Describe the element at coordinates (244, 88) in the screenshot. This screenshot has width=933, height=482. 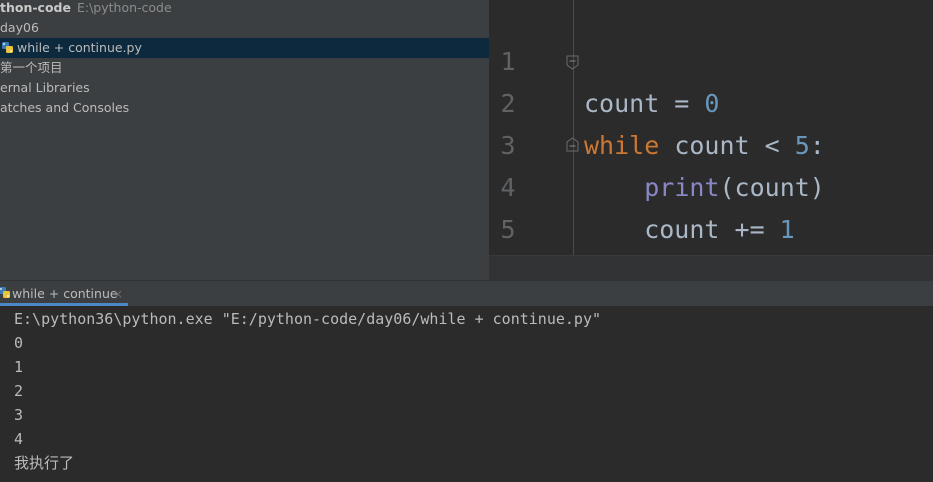
I see `tree-item-external-libraries: ernal Libraries` at that location.